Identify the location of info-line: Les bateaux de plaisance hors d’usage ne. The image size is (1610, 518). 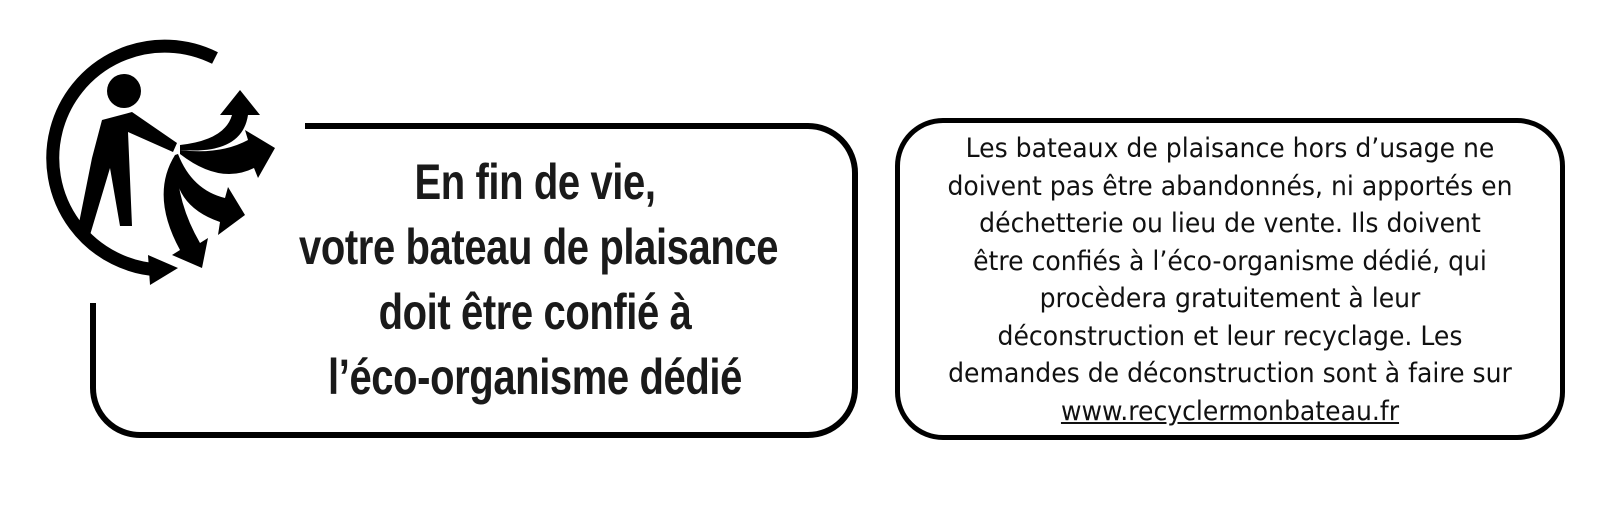
(1230, 148).